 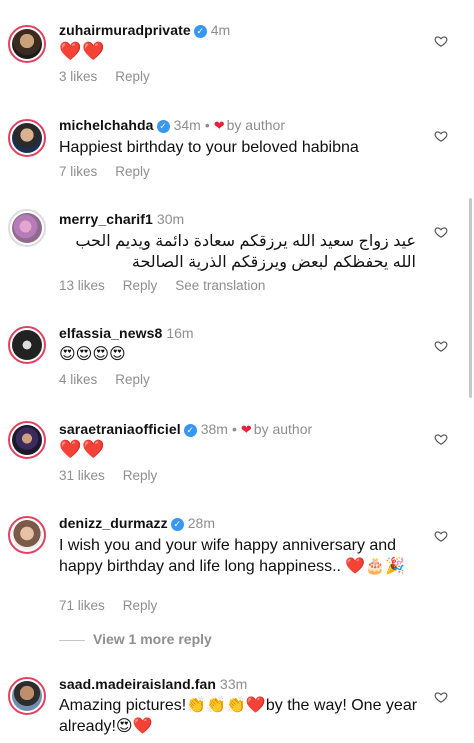 What do you see at coordinates (234, 684) in the screenshot?
I see `timestamp: 33m` at bounding box center [234, 684].